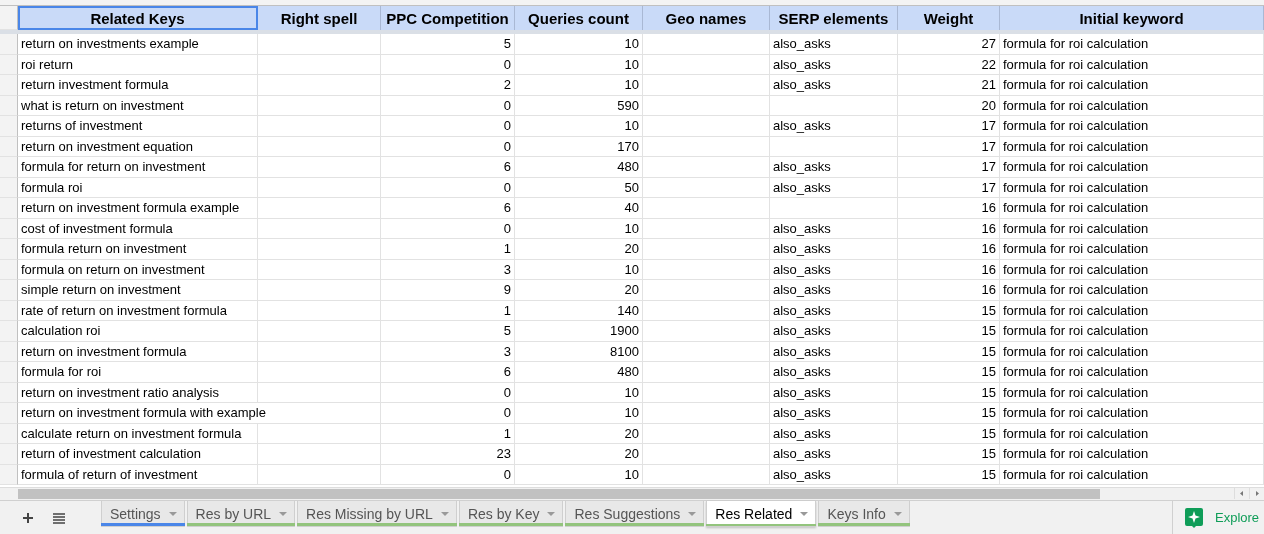 Image resolution: width=1264 pixels, height=534 pixels. Describe the element at coordinates (138, 310) in the screenshot. I see `table-cell: rate of return on investment formula` at that location.